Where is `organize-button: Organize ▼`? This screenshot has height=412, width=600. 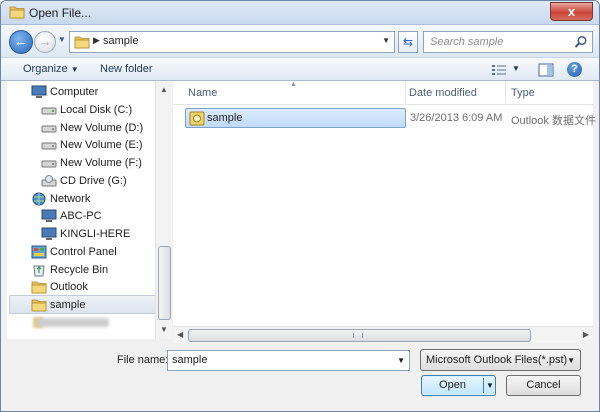
organize-button: Organize ▼ is located at coordinates (51, 69).